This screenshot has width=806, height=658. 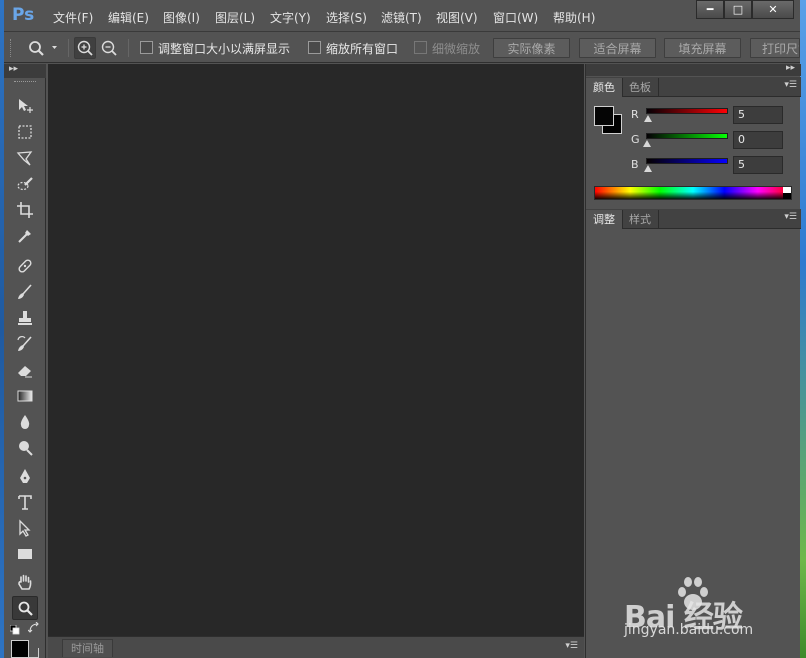 I want to click on dodge-tool, so click(x=25, y=448).